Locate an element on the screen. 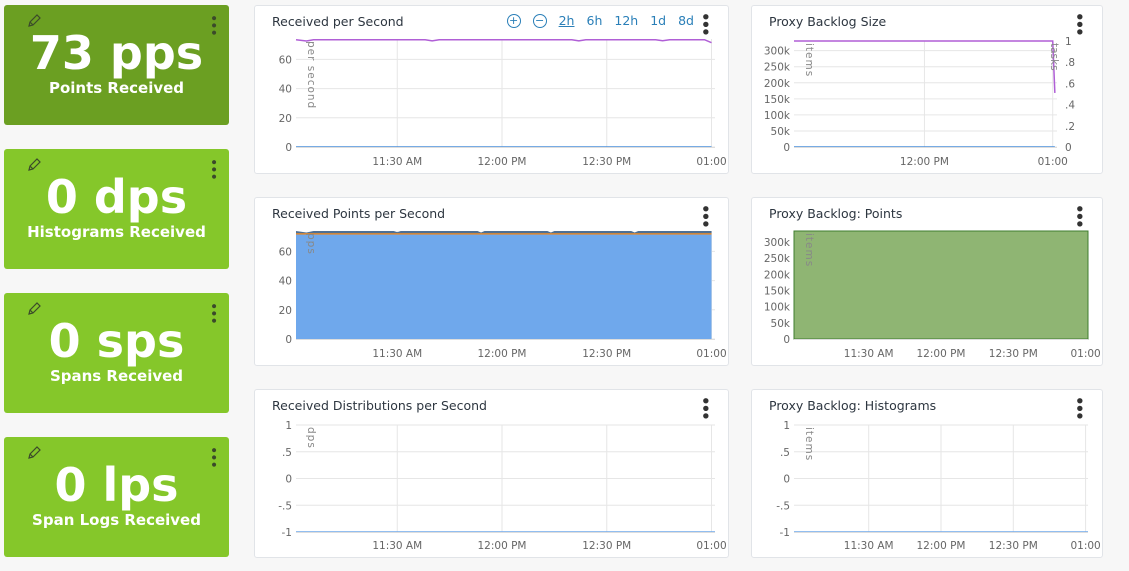  stat-tile: ••• 0 sps Spans Received is located at coordinates (116, 353).